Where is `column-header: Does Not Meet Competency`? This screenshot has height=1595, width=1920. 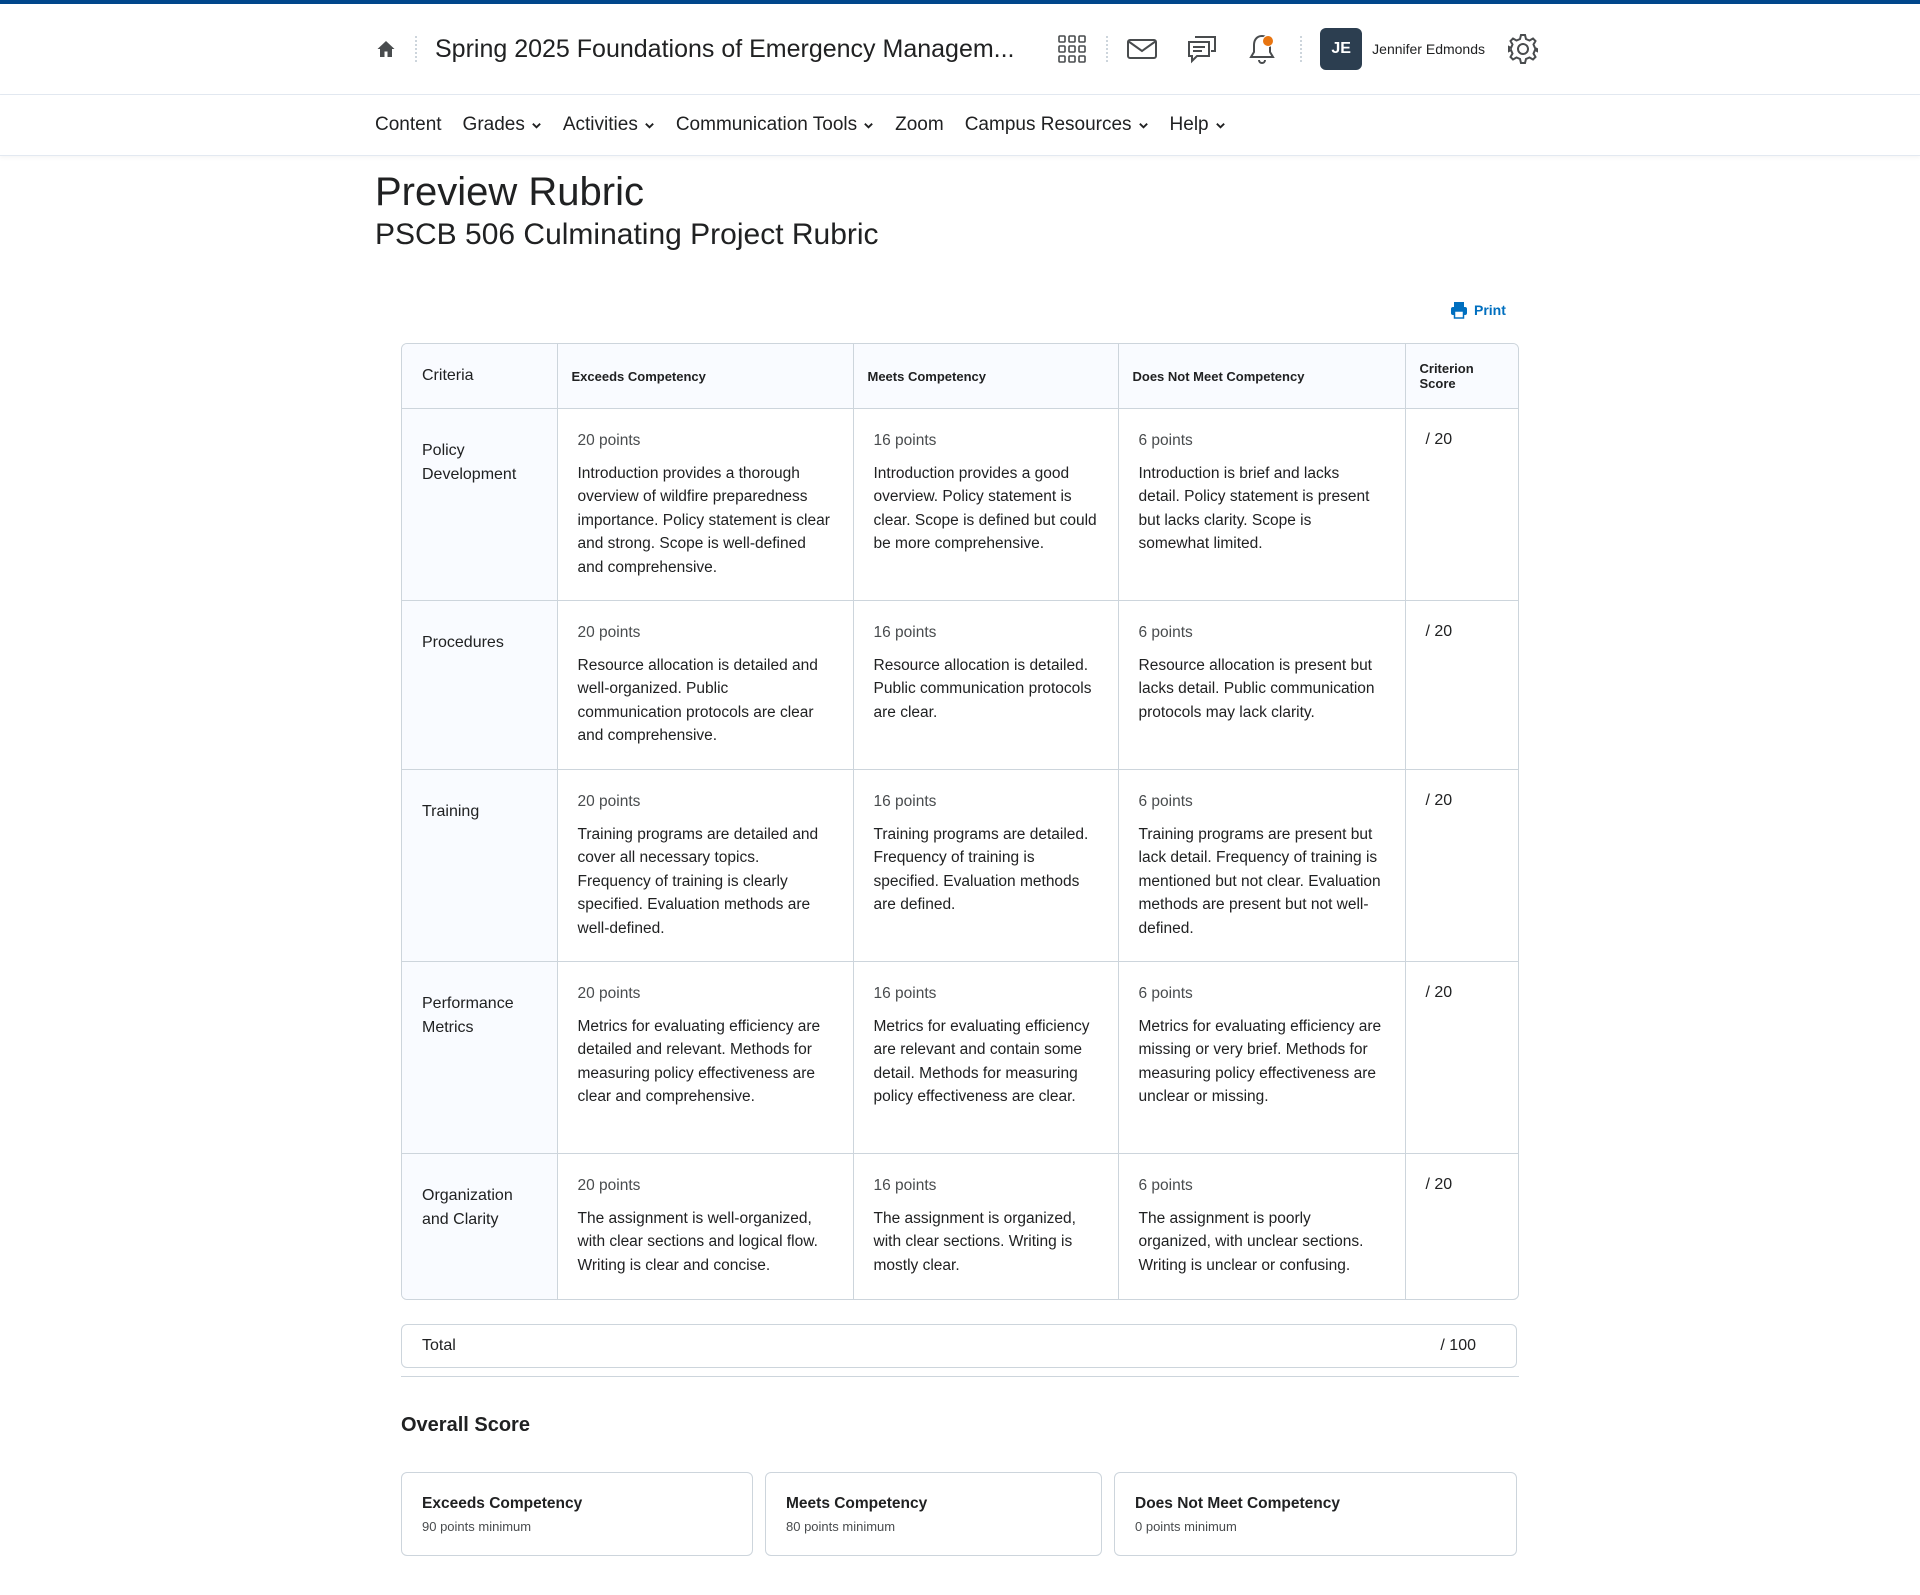
column-header: Does Not Meet Competency is located at coordinates (1262, 376).